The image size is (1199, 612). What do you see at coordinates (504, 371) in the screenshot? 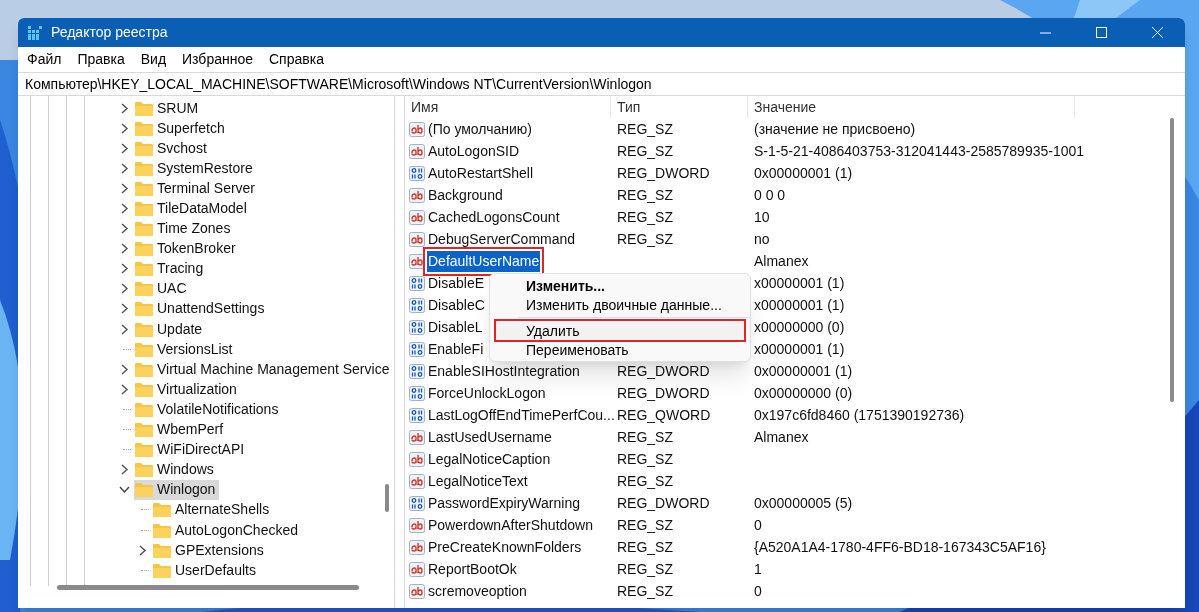
I see `value-name: EnableSIHostIntegration` at bounding box center [504, 371].